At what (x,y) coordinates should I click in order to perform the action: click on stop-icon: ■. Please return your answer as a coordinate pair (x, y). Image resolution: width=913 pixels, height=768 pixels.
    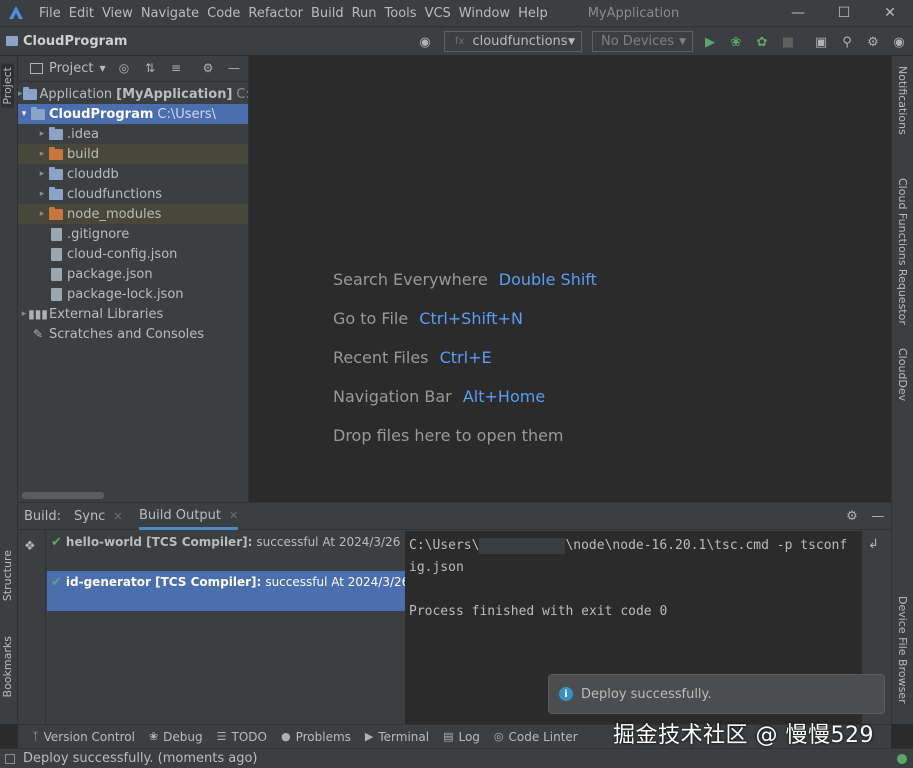
    Looking at the image, I should click on (788, 42).